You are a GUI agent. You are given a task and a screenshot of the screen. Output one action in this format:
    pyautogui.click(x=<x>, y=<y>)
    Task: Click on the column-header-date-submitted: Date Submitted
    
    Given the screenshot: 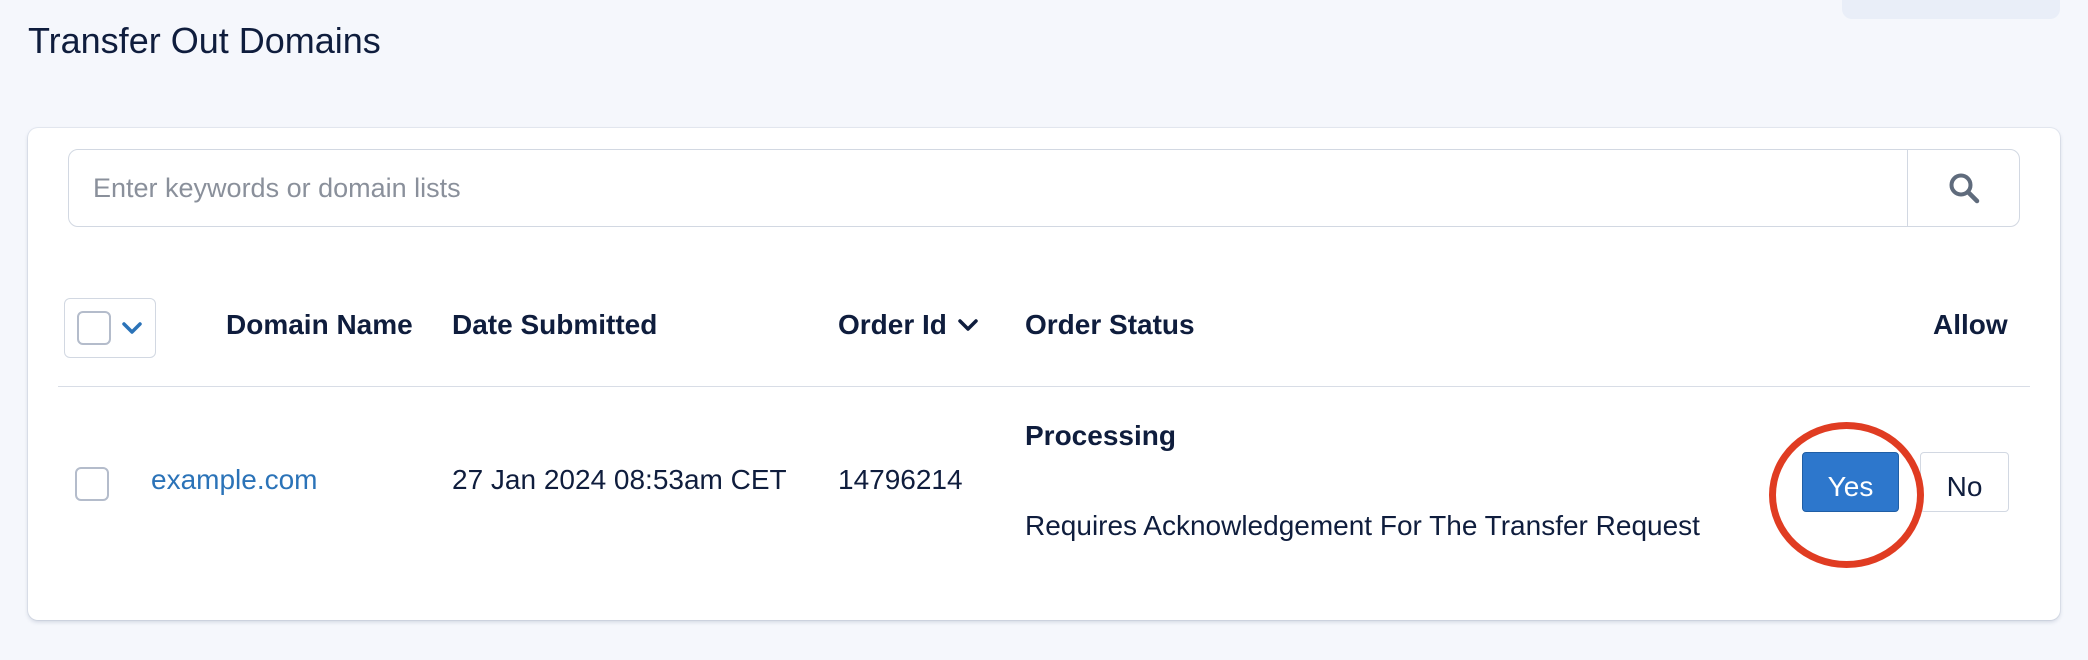 What is the action you would take?
    pyautogui.click(x=554, y=325)
    